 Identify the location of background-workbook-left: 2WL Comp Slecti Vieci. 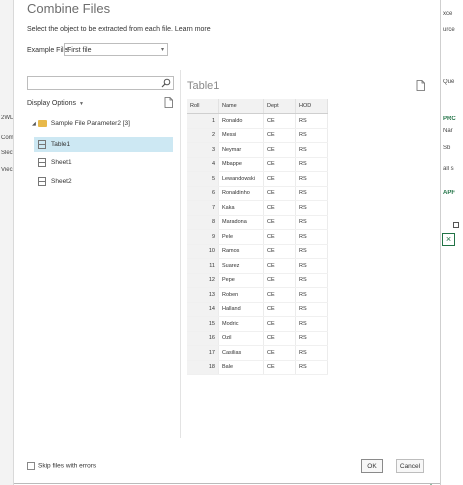
(7, 242).